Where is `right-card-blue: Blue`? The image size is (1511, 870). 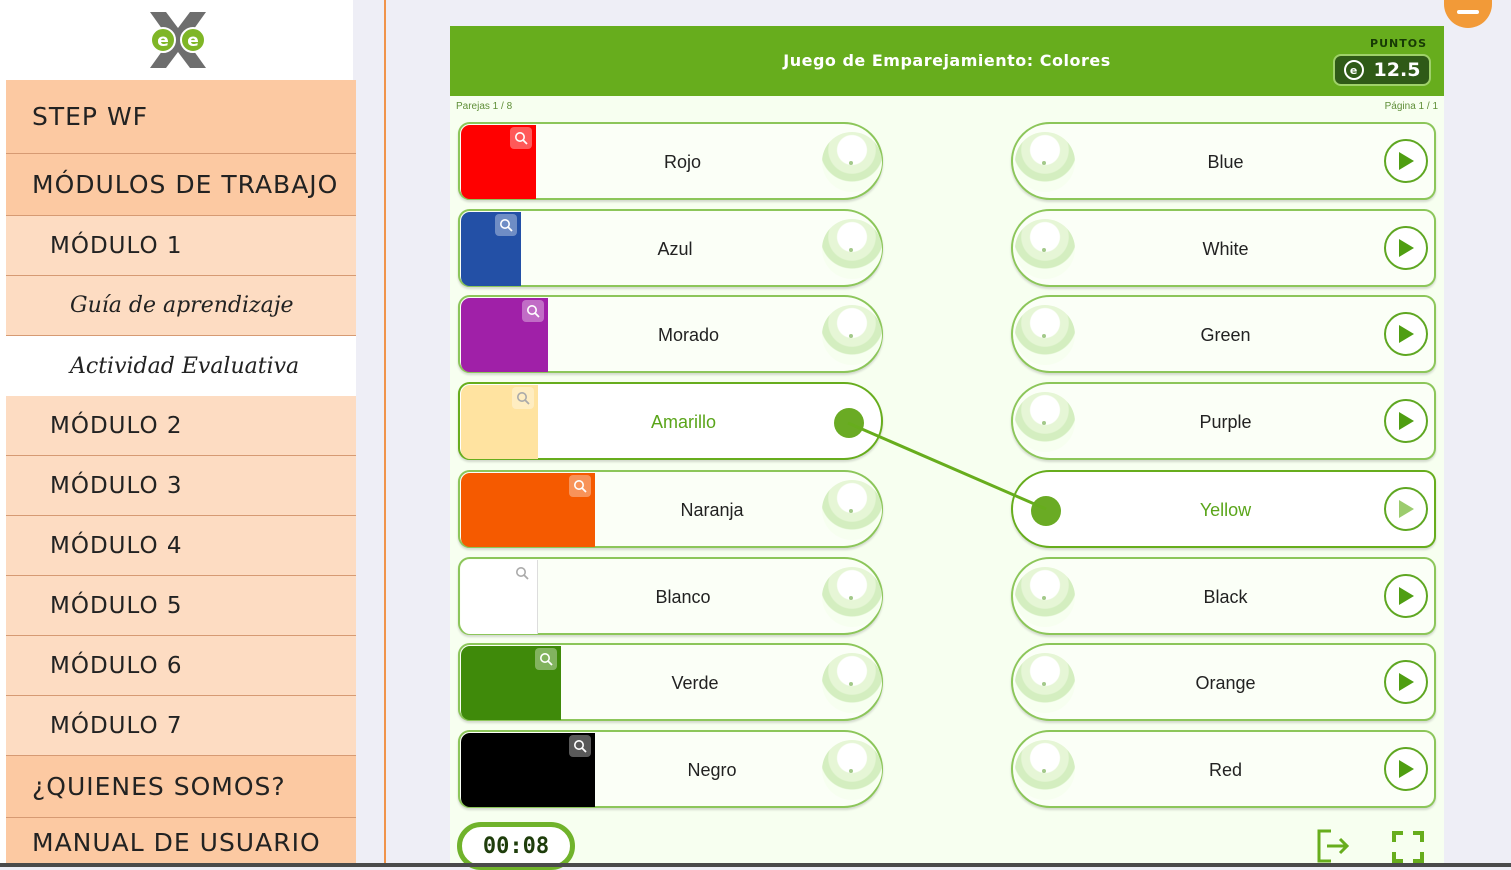 right-card-blue: Blue is located at coordinates (1223, 161).